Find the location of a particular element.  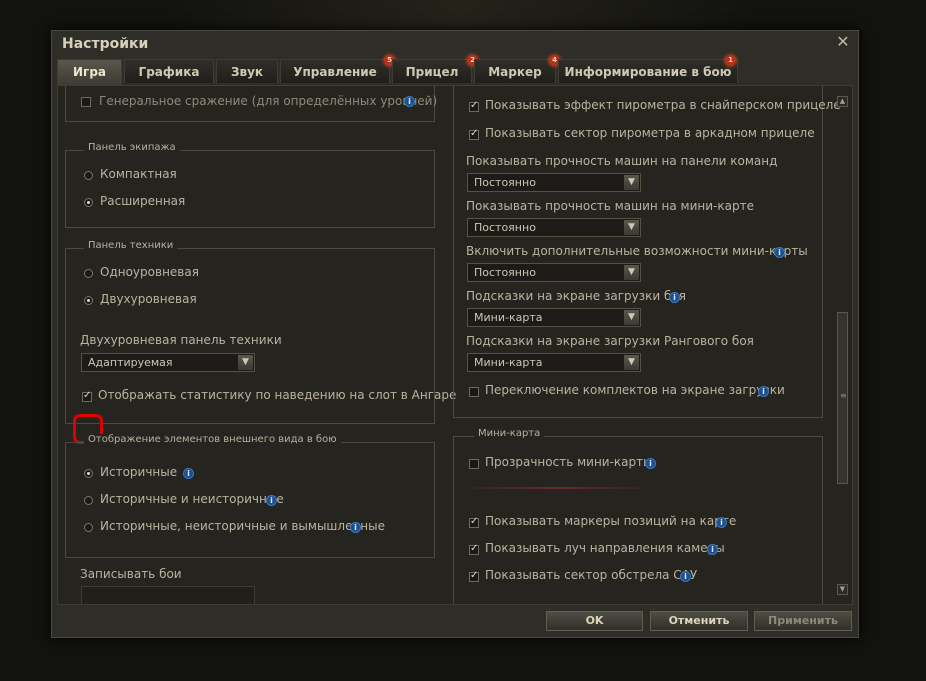

crew-extended-label: Расширенная is located at coordinates (143, 201).